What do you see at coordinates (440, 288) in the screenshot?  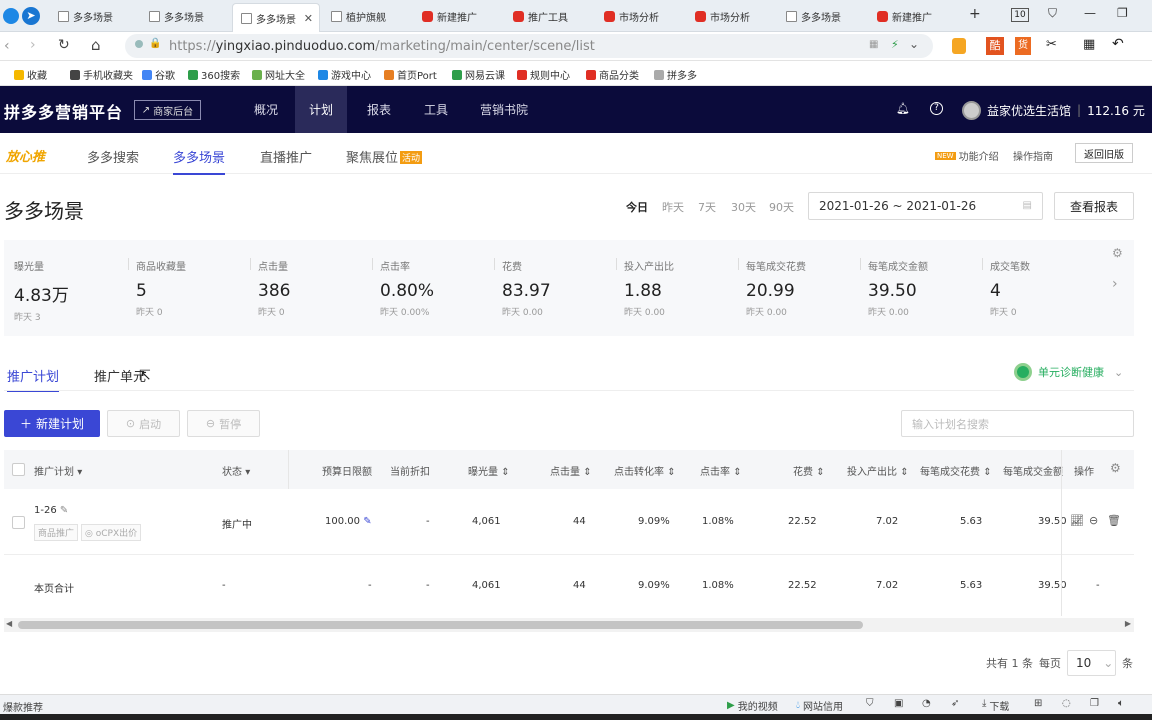 I see `metric-card: 点击率 0.80% 昨天 0.00%` at bounding box center [440, 288].